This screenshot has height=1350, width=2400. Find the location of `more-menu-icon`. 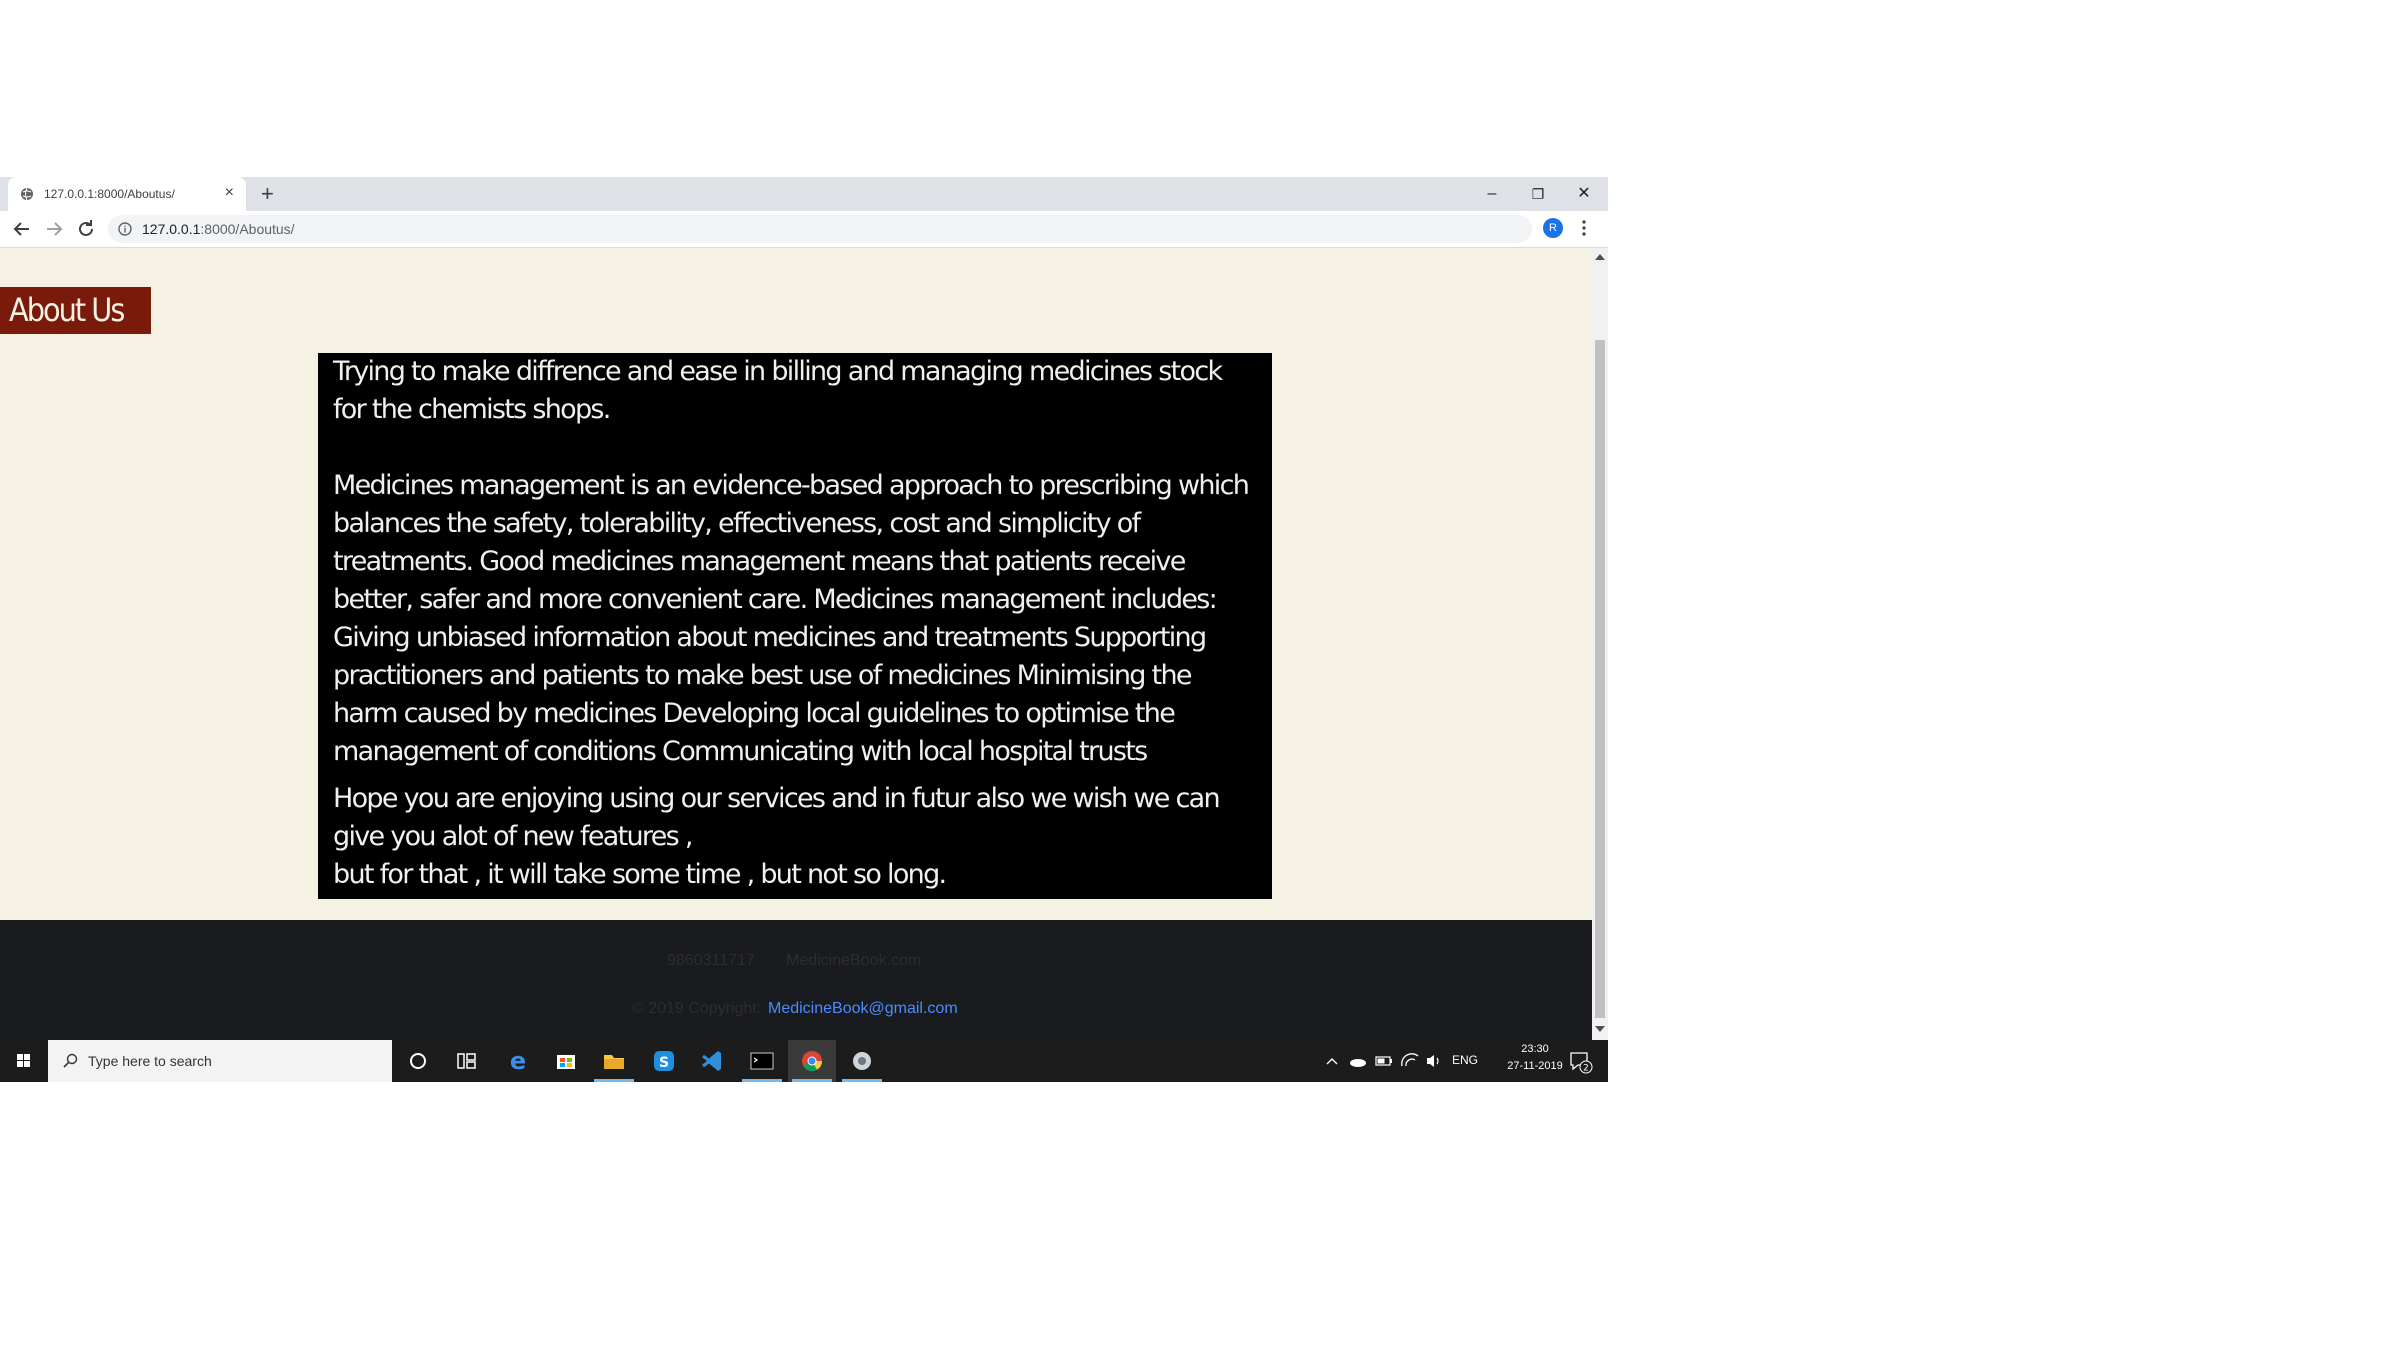

more-menu-icon is located at coordinates (1584, 228).